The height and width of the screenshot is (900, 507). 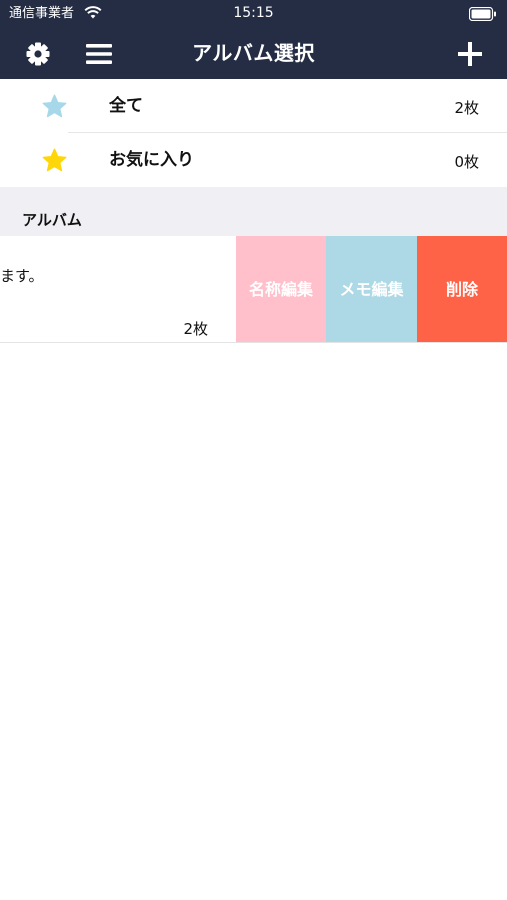 I want to click on album-description: ます。, so click(x=22, y=276).